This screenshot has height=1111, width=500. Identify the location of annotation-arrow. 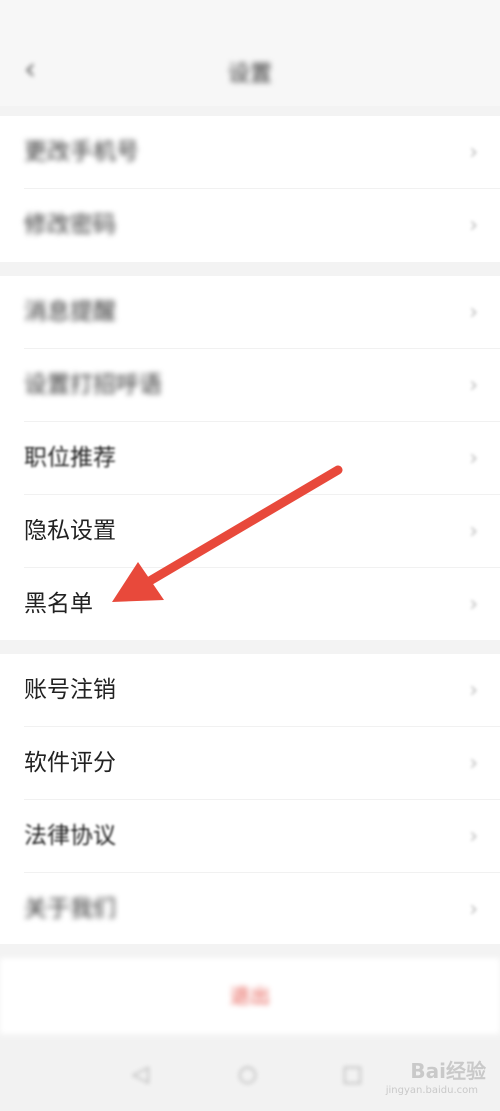
(227, 533).